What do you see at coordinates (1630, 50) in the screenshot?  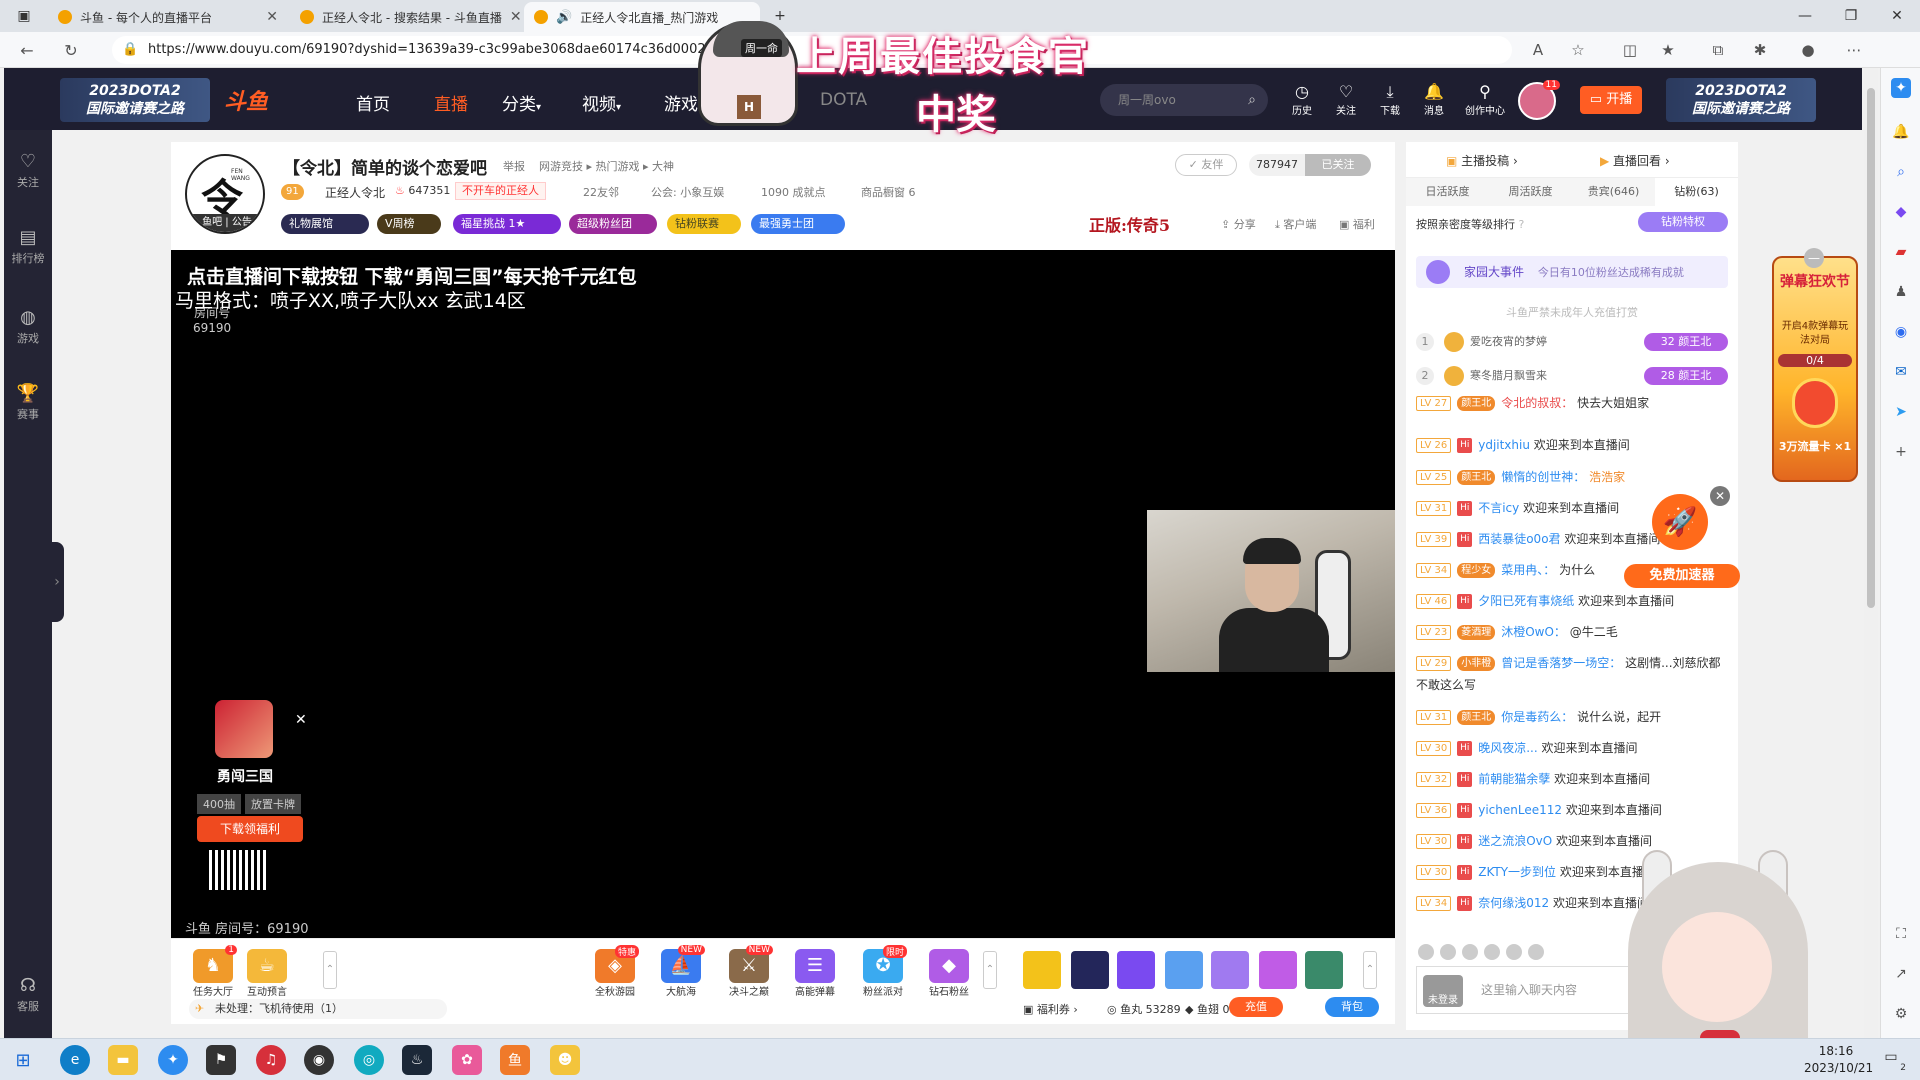 I see `split-screen-icon: ◫` at bounding box center [1630, 50].